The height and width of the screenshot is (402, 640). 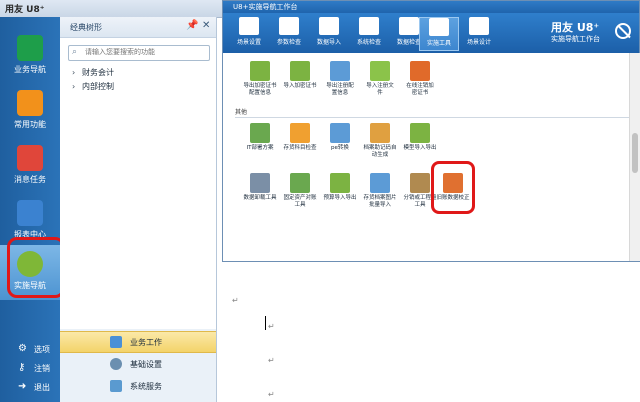 I want to click on image-import-icon, so click(x=380, y=183).